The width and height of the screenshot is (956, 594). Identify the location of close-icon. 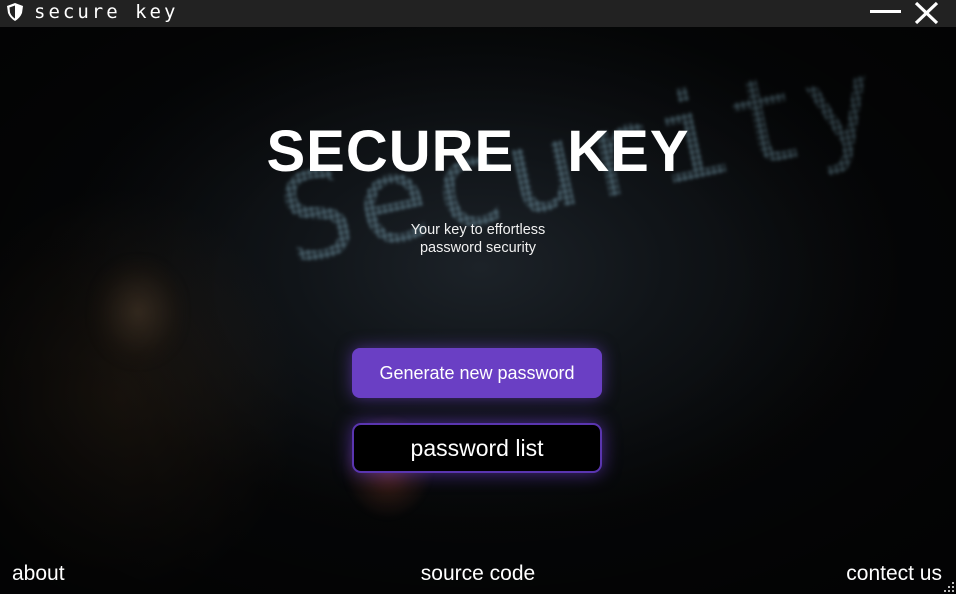
(926, 13).